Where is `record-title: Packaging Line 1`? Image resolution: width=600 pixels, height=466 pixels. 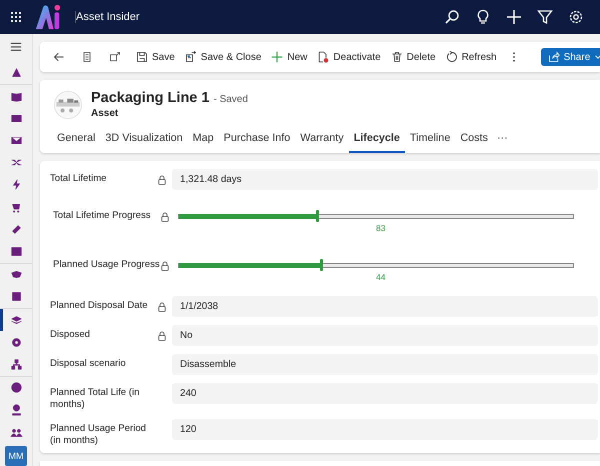
record-title: Packaging Line 1 is located at coordinates (150, 98).